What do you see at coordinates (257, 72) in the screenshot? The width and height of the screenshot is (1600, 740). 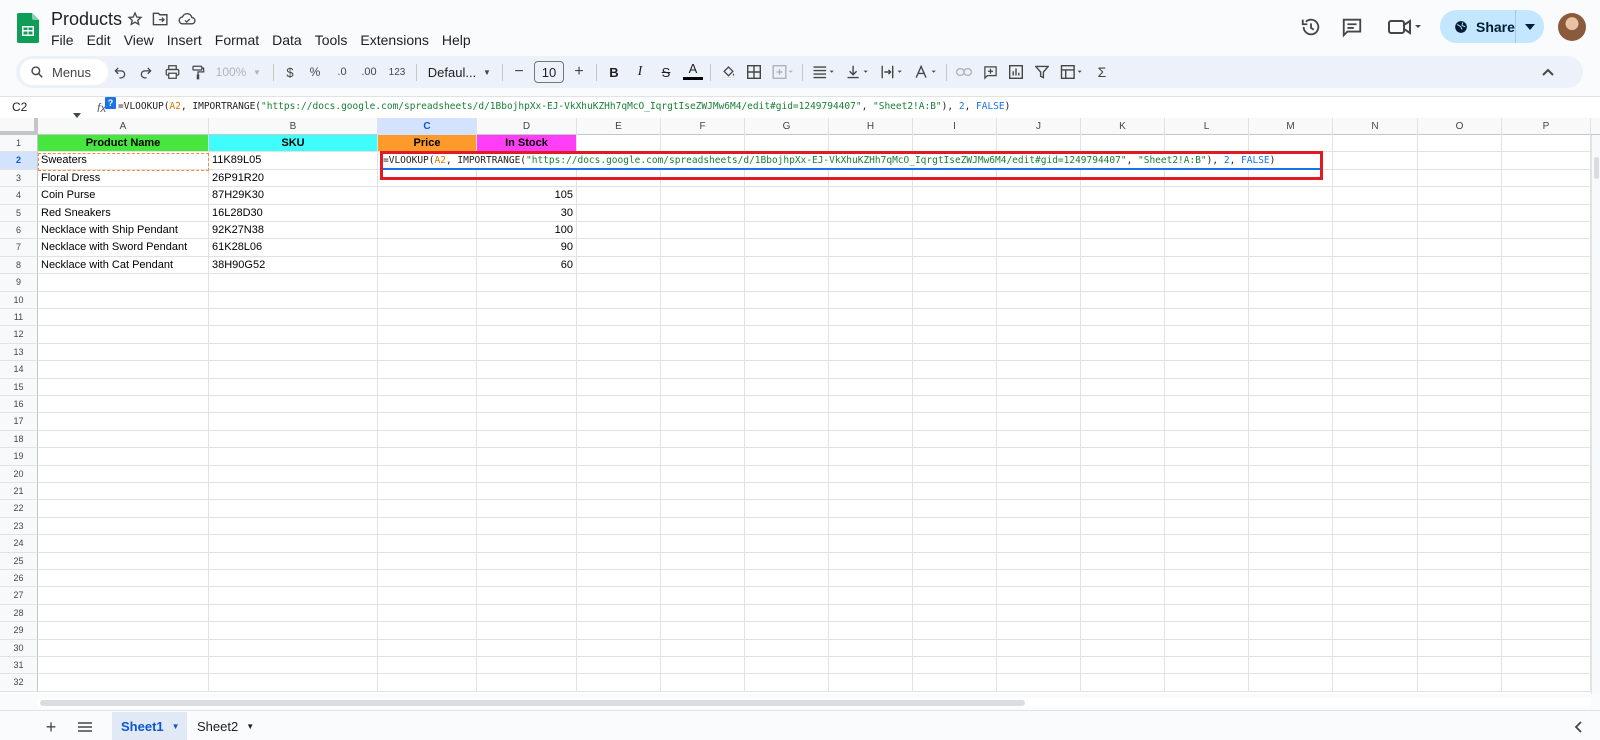 I see `zoom-caret-icon: ▼` at bounding box center [257, 72].